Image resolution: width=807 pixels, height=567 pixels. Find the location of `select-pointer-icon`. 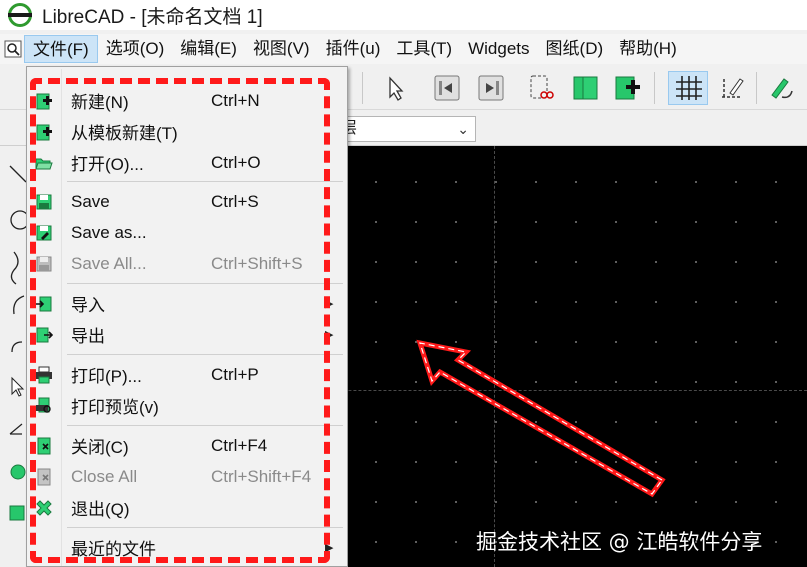

select-pointer-icon is located at coordinates (395, 88).